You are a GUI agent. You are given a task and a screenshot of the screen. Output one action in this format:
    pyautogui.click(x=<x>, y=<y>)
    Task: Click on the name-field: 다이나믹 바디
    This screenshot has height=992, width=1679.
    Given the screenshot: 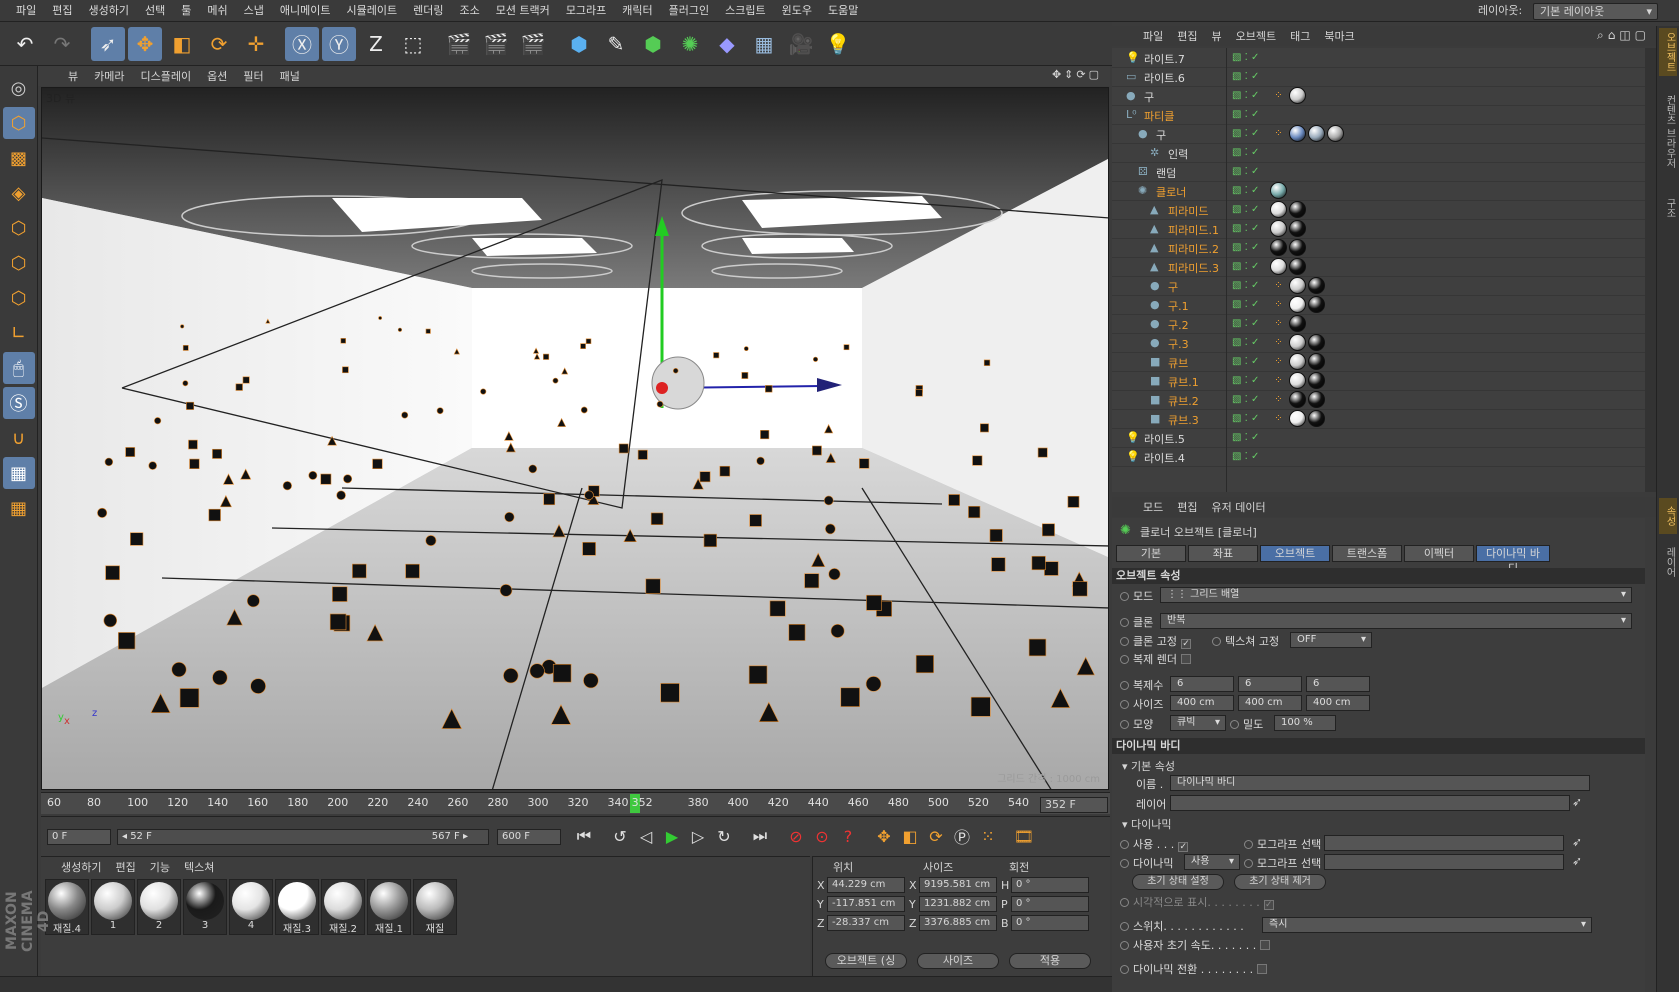 What is the action you would take?
    pyautogui.click(x=1380, y=783)
    